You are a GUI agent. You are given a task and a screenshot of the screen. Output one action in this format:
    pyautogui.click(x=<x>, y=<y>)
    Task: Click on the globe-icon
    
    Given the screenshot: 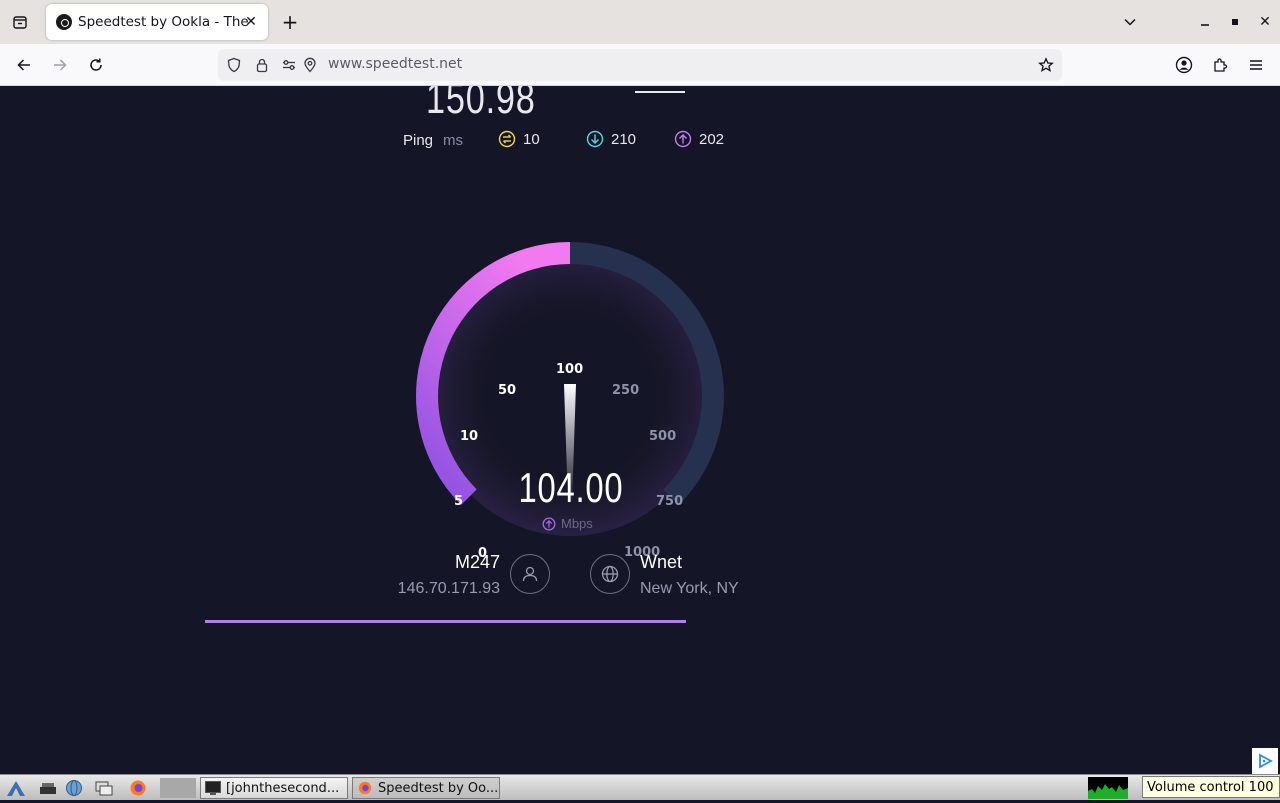 What is the action you would take?
    pyautogui.click(x=610, y=574)
    